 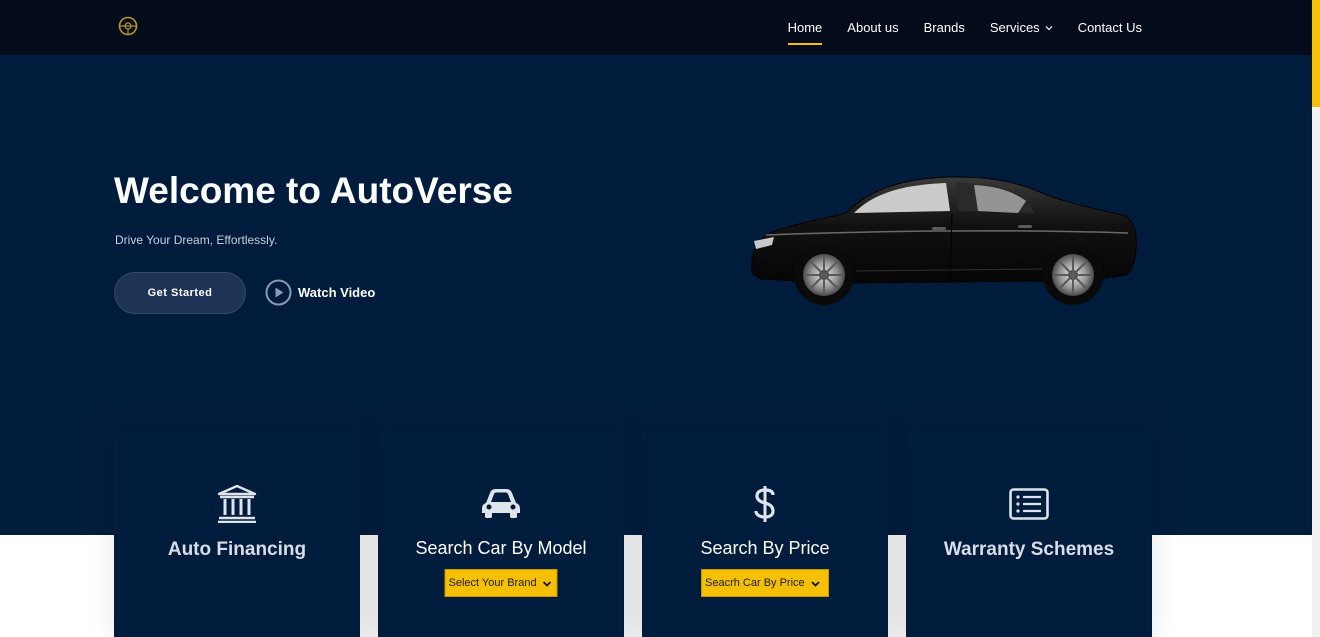 I want to click on card-title: Search By Price, so click(x=765, y=548).